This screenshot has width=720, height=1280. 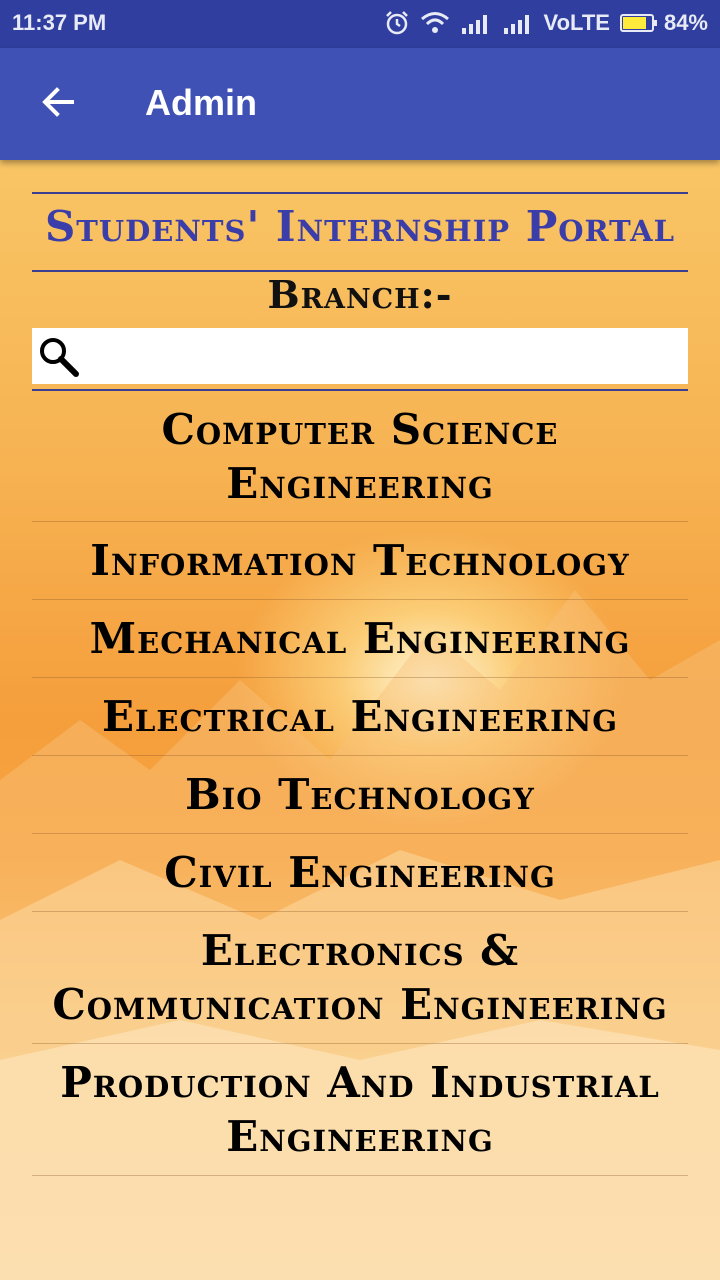 I want to click on battery-percent: 84%, so click(x=685, y=22).